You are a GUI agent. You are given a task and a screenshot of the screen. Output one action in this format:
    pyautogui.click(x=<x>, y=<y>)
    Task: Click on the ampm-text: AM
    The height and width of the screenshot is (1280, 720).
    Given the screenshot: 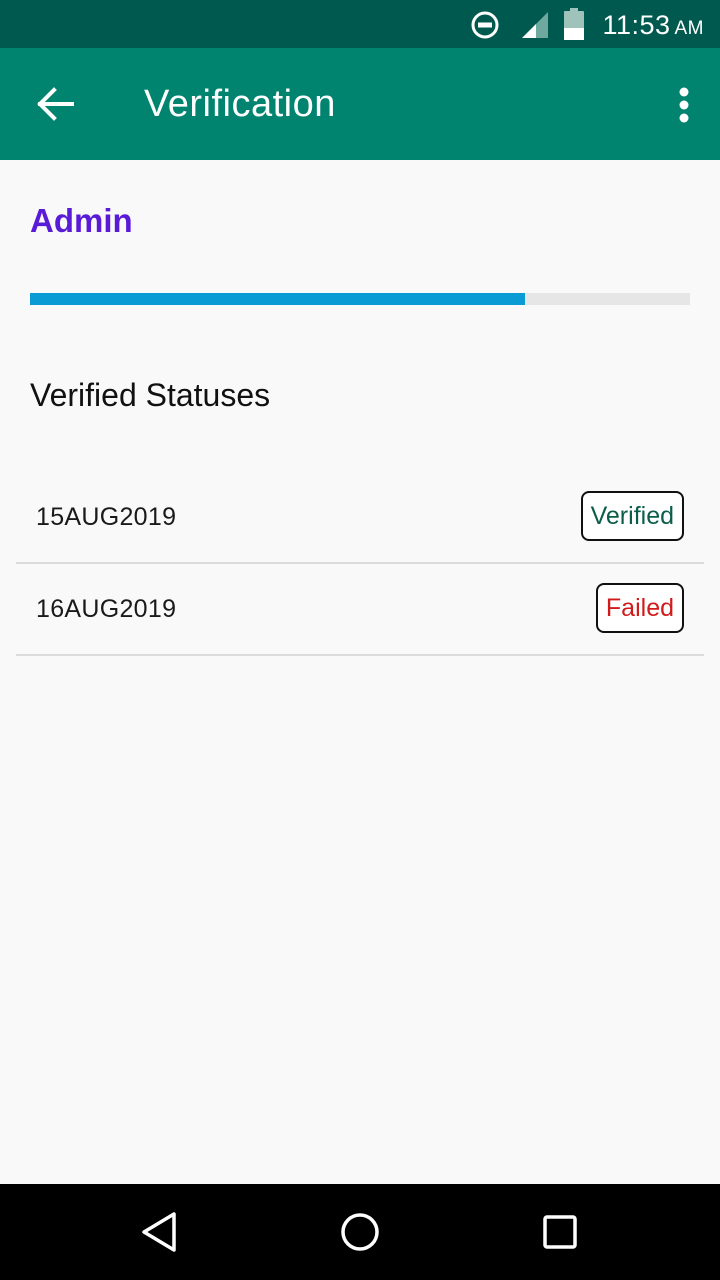 What is the action you would take?
    pyautogui.click(x=689, y=28)
    